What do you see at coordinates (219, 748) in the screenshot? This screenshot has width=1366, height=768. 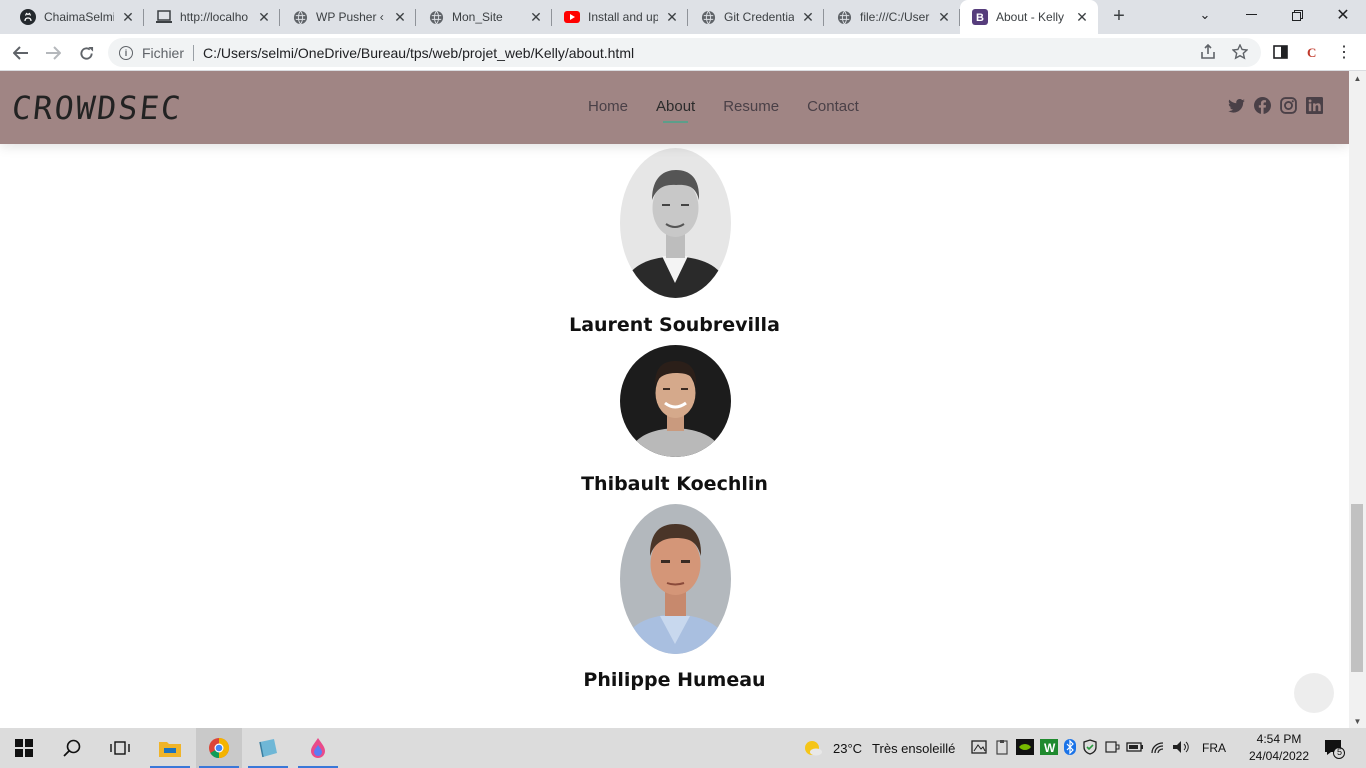 I see `chrome-icon` at bounding box center [219, 748].